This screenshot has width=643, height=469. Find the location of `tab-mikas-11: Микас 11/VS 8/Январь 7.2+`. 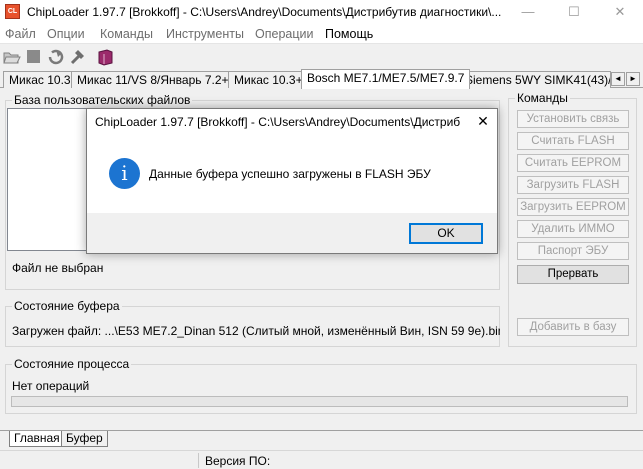

tab-mikas-11: Микас 11/VS 8/Январь 7.2+ is located at coordinates (153, 79).